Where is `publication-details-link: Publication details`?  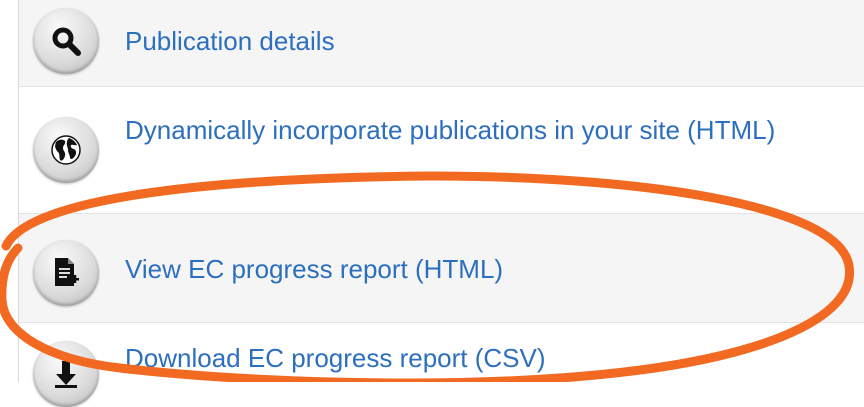
publication-details-link: Publication details is located at coordinates (230, 41).